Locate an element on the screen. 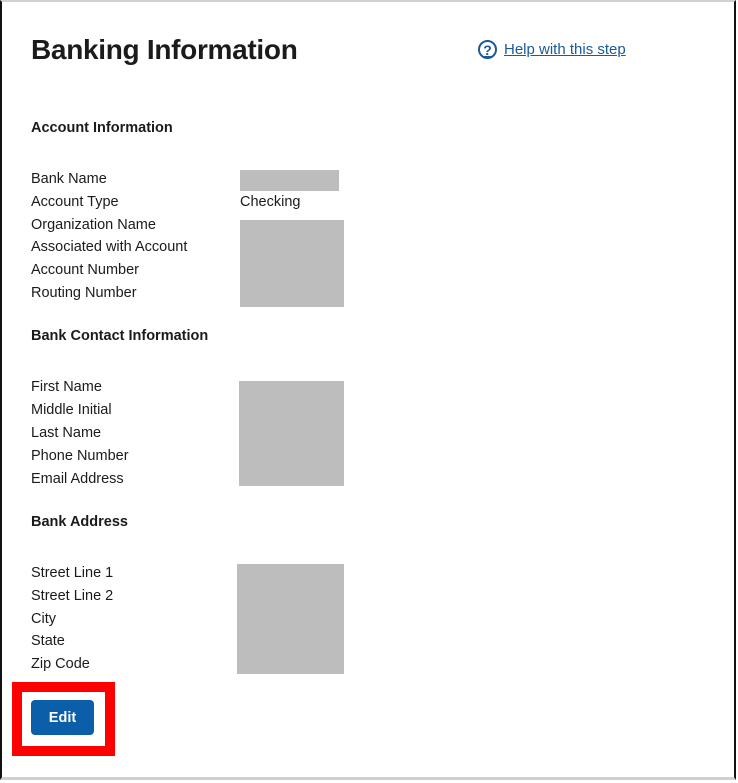 This screenshot has width=738, height=783. field-label: Zip Code is located at coordinates (60, 664).